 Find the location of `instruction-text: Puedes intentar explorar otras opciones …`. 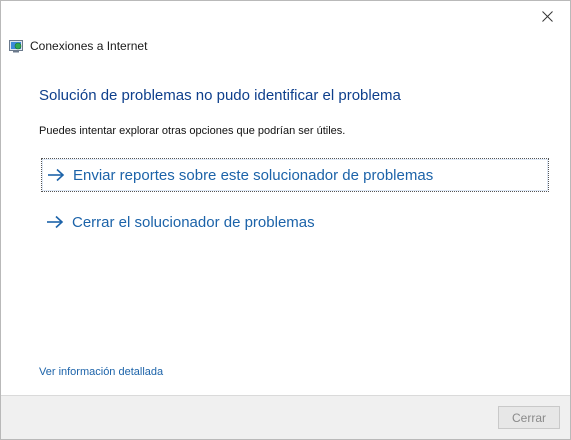

instruction-text: Puedes intentar explorar otras opciones … is located at coordinates (192, 131).